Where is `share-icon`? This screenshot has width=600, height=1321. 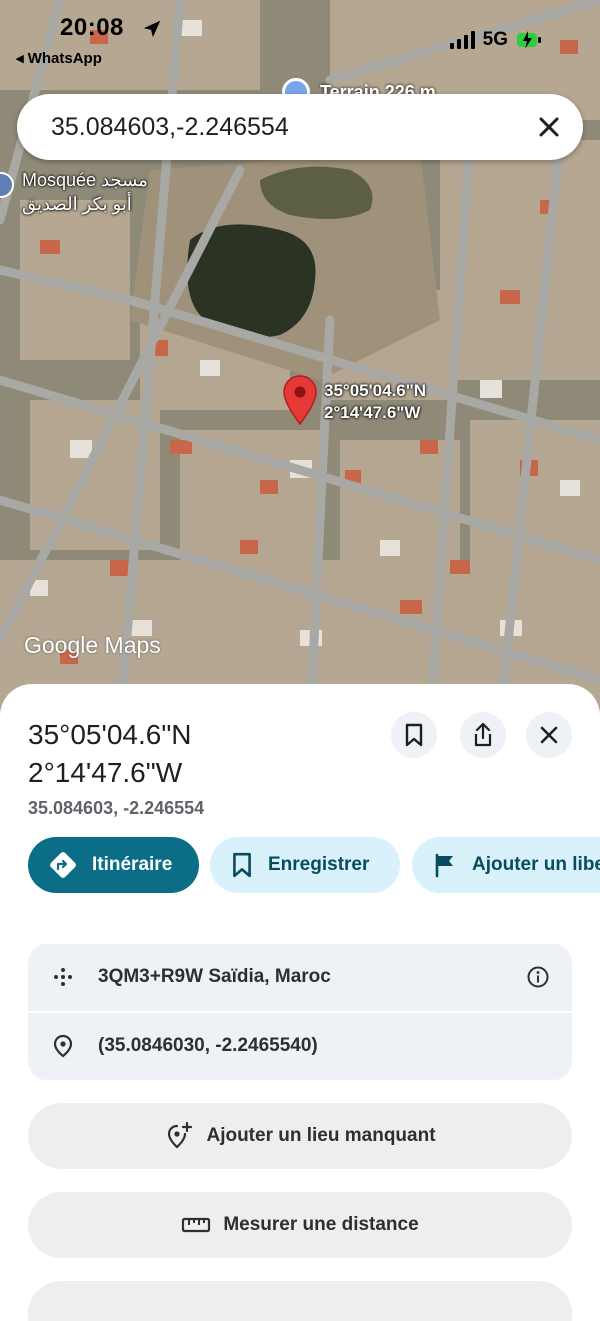 share-icon is located at coordinates (483, 734).